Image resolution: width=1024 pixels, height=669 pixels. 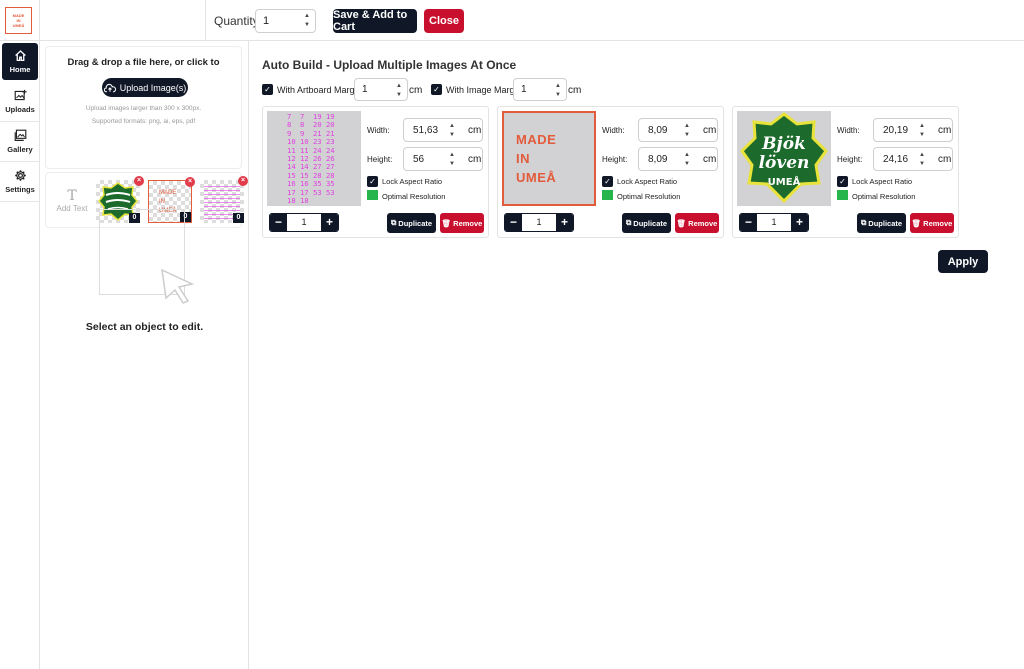 What do you see at coordinates (558, 91) in the screenshot?
I see `image-margin-spinner: ▲ ▼` at bounding box center [558, 91].